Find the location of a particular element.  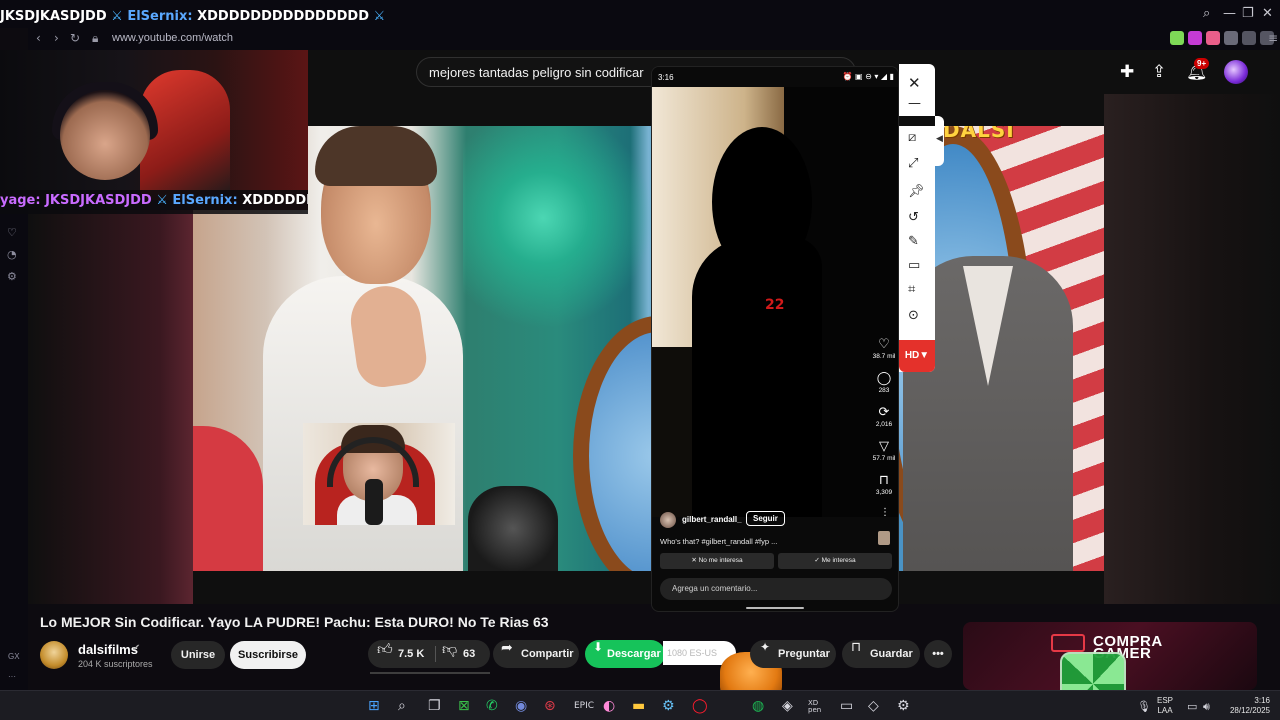

phone-status-bar: 3:16 ⏰ ▣ ⊖ ▾ ◢ ▮ is located at coordinates (775, 77).